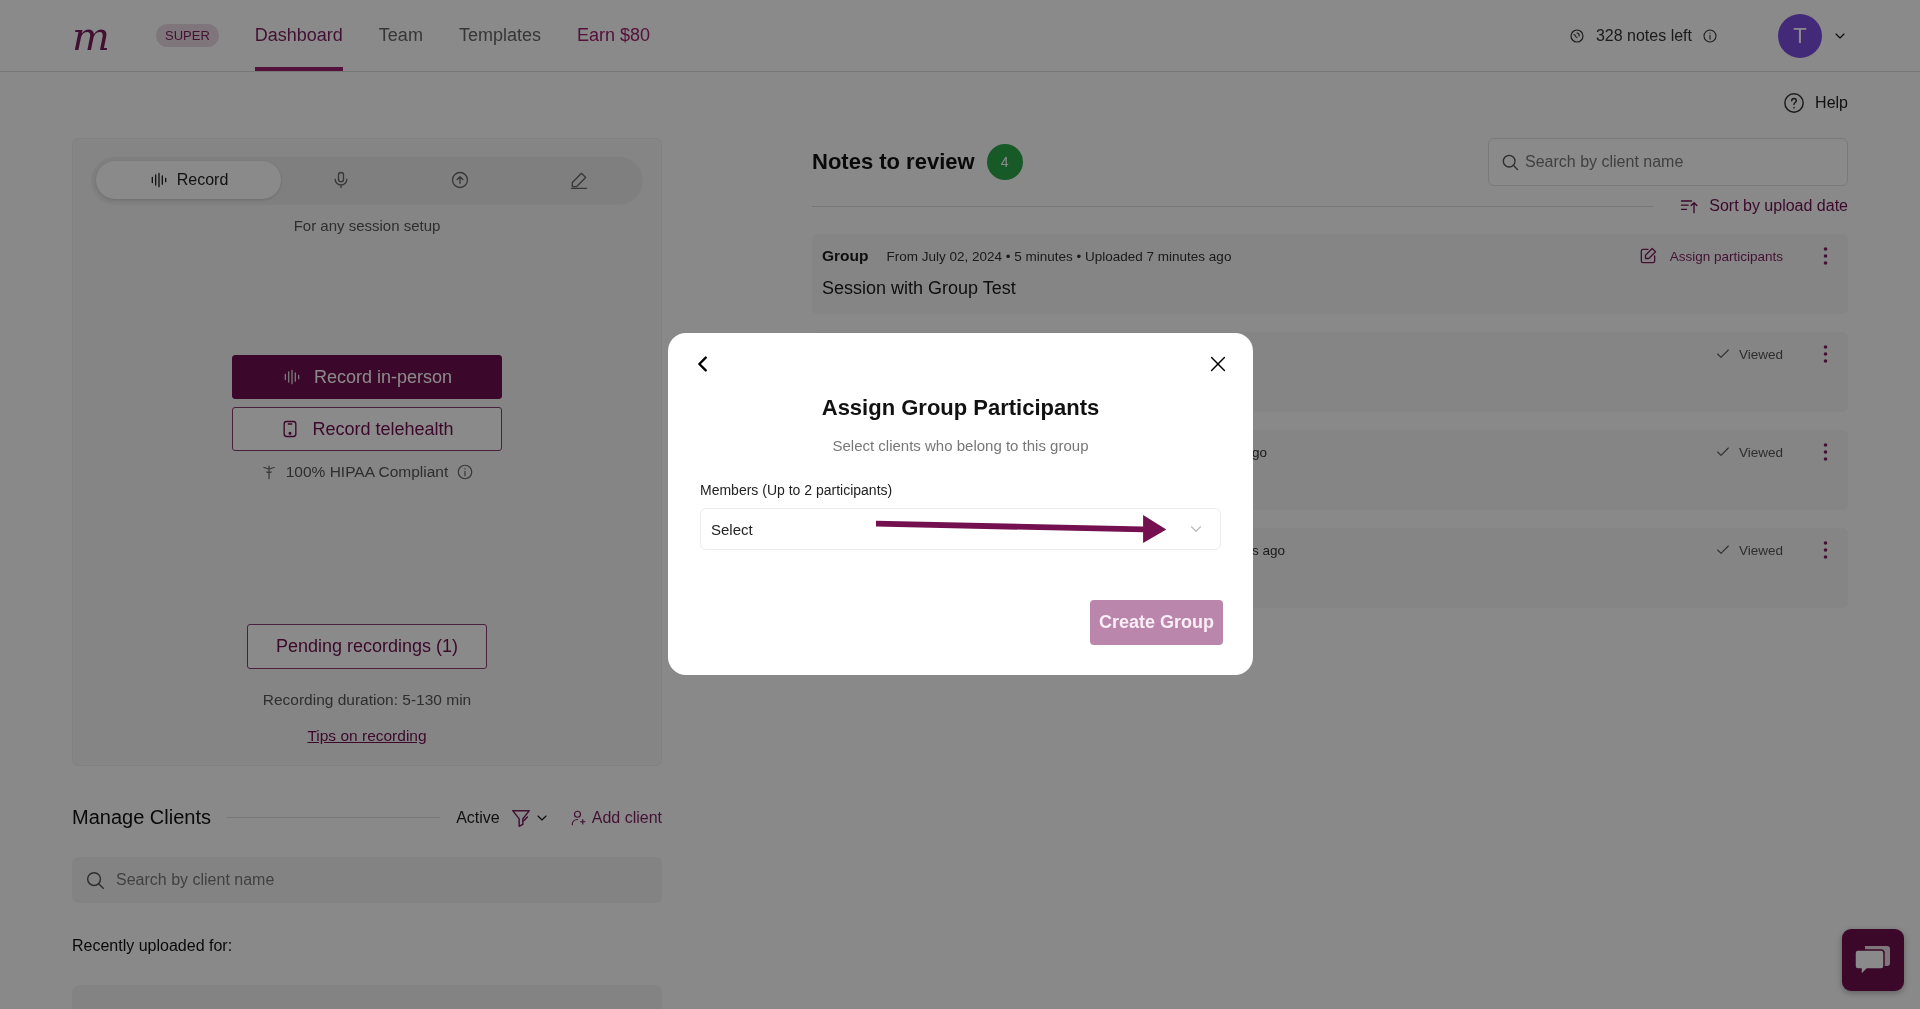 Image resolution: width=1920 pixels, height=1009 pixels. Describe the element at coordinates (1269, 550) in the screenshot. I see `note-meta: s ago` at that location.